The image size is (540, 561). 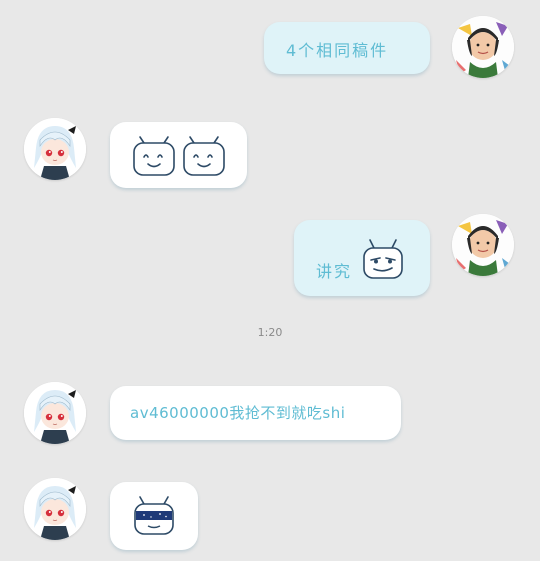 I want to click on tv-emoji-sticker-icon, so click(x=180, y=156).